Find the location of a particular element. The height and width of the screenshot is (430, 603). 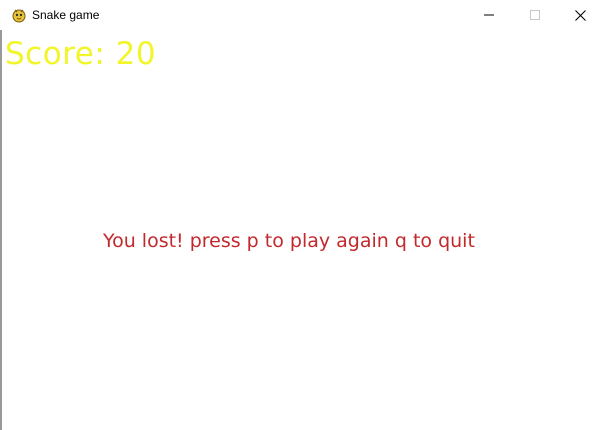

close-icon is located at coordinates (580, 15).